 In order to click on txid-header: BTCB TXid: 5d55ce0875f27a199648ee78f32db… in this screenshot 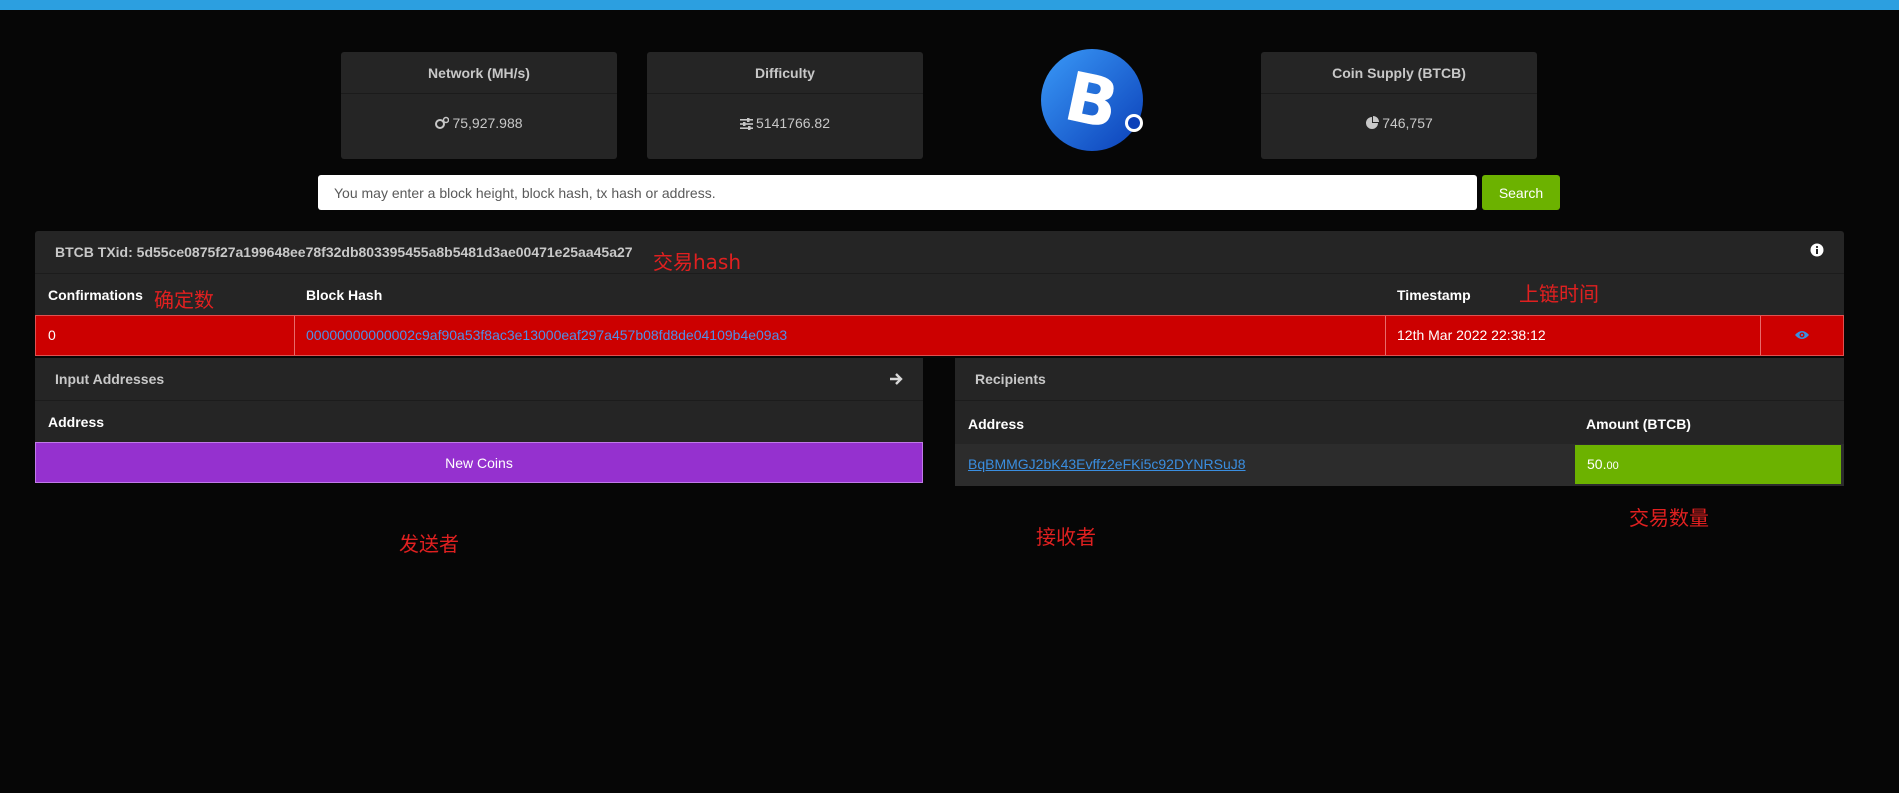, I will do `click(939, 252)`.